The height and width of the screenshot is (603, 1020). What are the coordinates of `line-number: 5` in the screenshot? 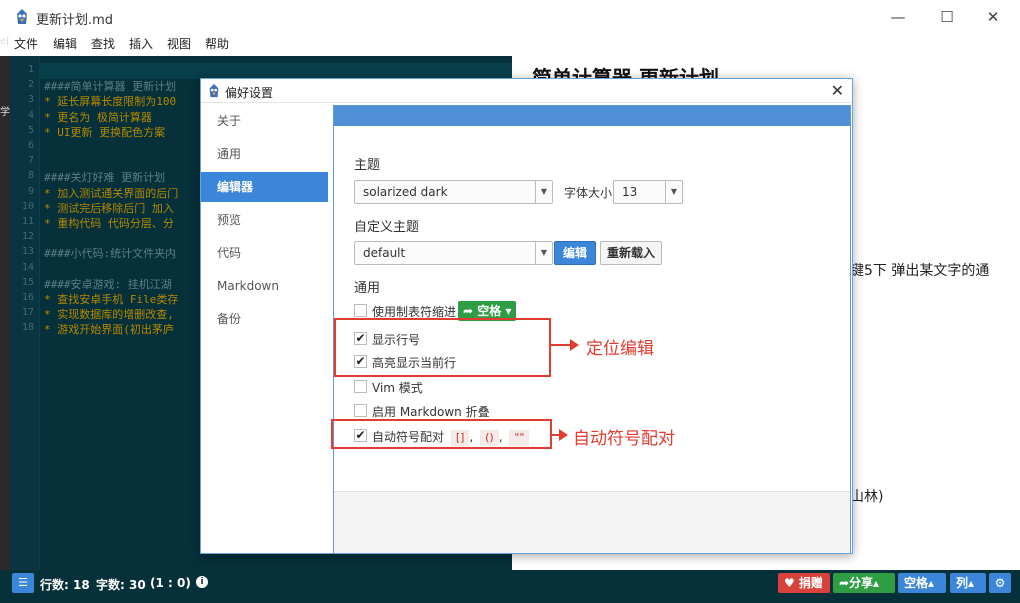 It's located at (30, 130).